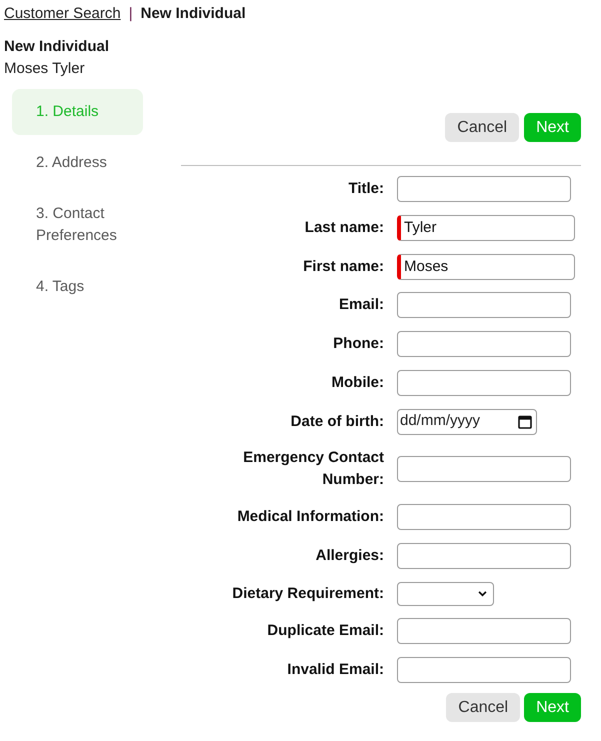 The image size is (601, 741). Describe the element at coordinates (308, 593) in the screenshot. I see `field-label: Dietary Requirement:` at that location.